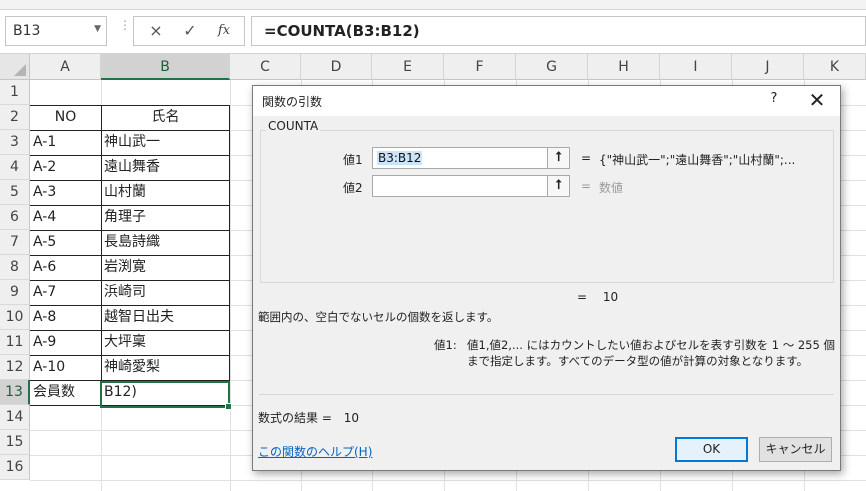 This screenshot has height=491, width=866. Describe the element at coordinates (15, 317) in the screenshot. I see `row-header-10: 10` at that location.